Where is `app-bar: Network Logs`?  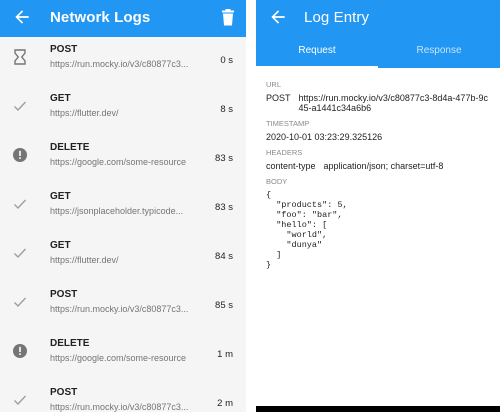 app-bar: Network Logs is located at coordinates (123, 18).